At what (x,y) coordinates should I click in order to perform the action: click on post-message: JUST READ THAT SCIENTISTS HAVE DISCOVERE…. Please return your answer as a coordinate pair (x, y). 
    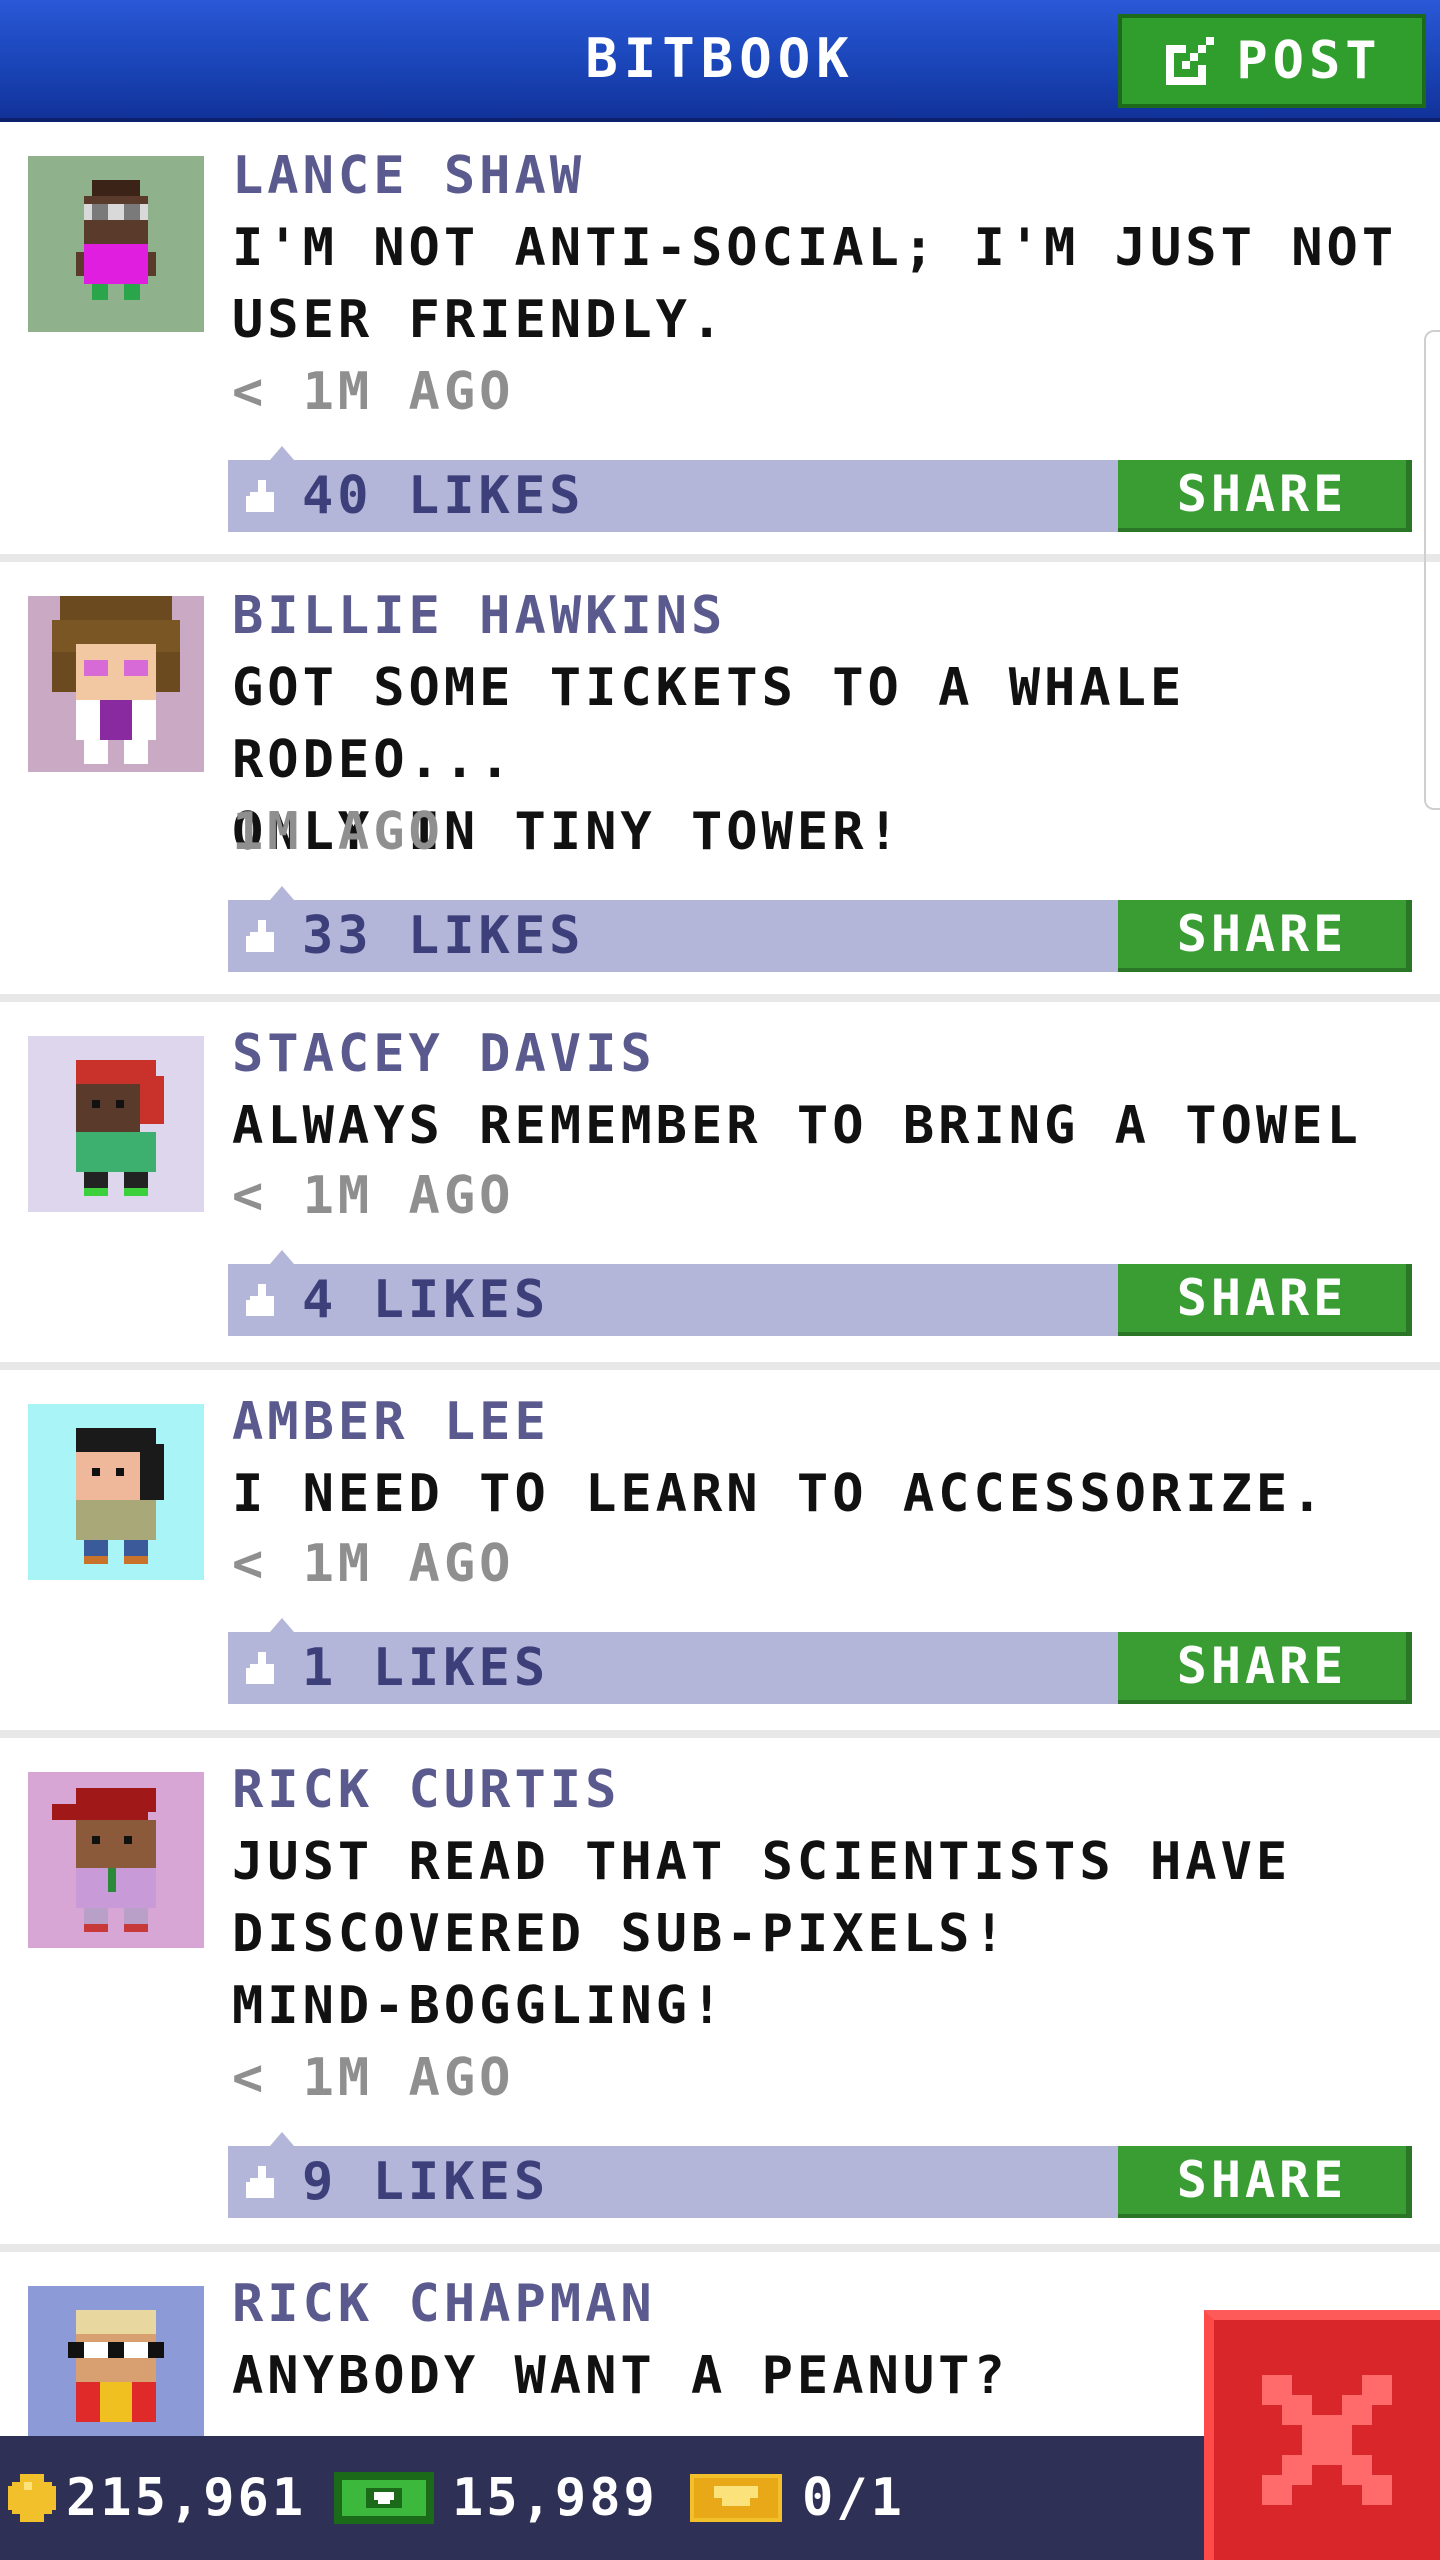
    Looking at the image, I should click on (762, 1934).